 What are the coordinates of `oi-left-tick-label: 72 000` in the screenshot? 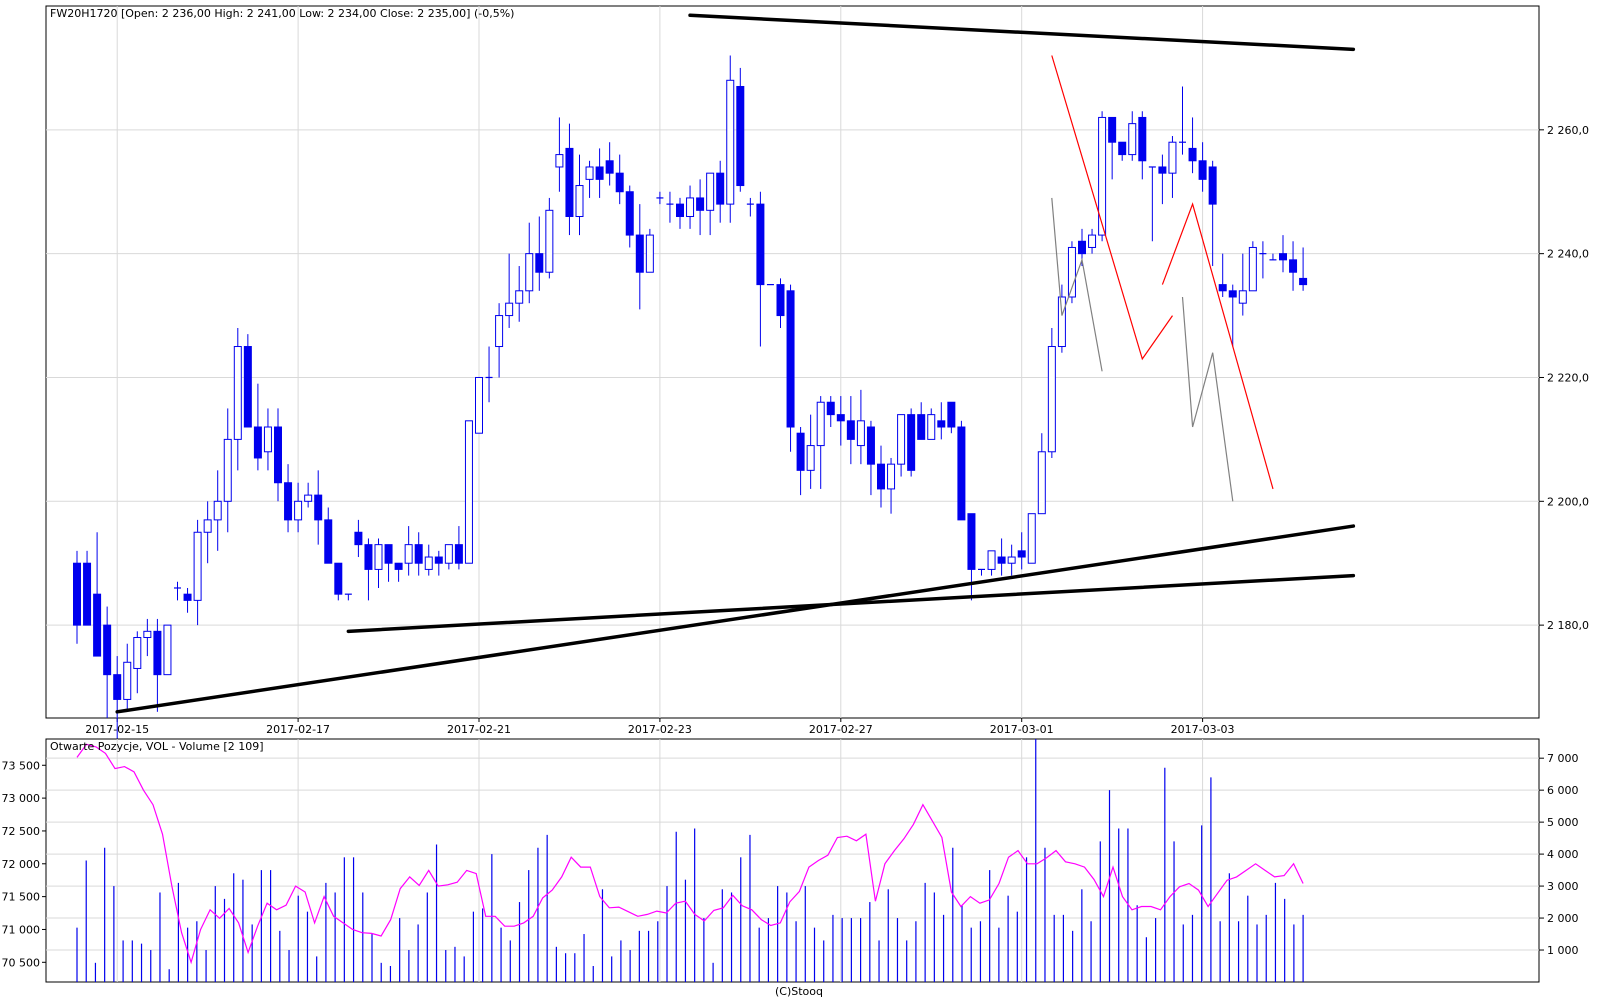 It's located at (21, 864).